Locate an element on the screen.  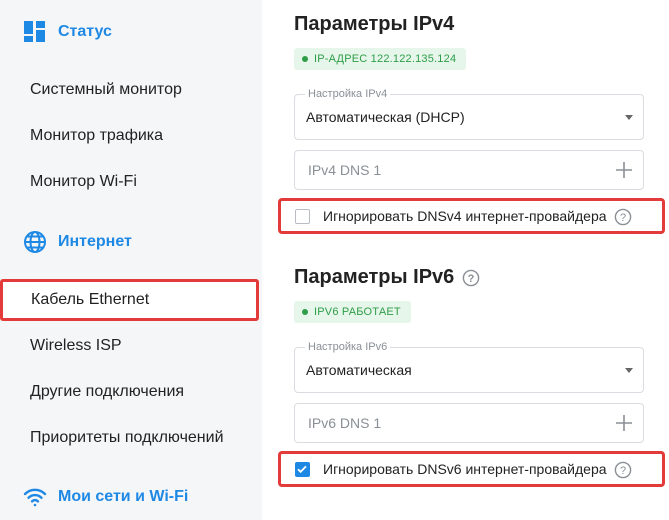
ipv4-section-title: Параметры IPv4 is located at coordinates (374, 24).